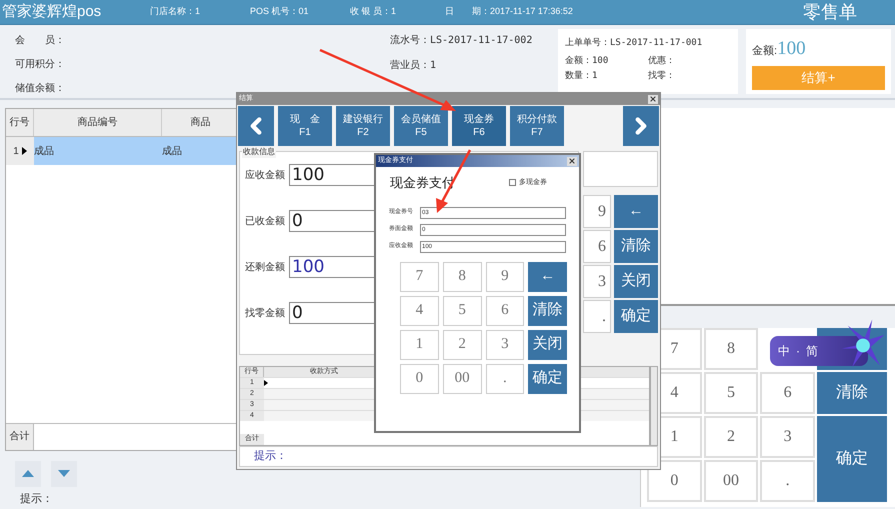 Image resolution: width=895 pixels, height=509 pixels. What do you see at coordinates (20, 151) in the screenshot?
I see `table-cell: 1` at bounding box center [20, 151].